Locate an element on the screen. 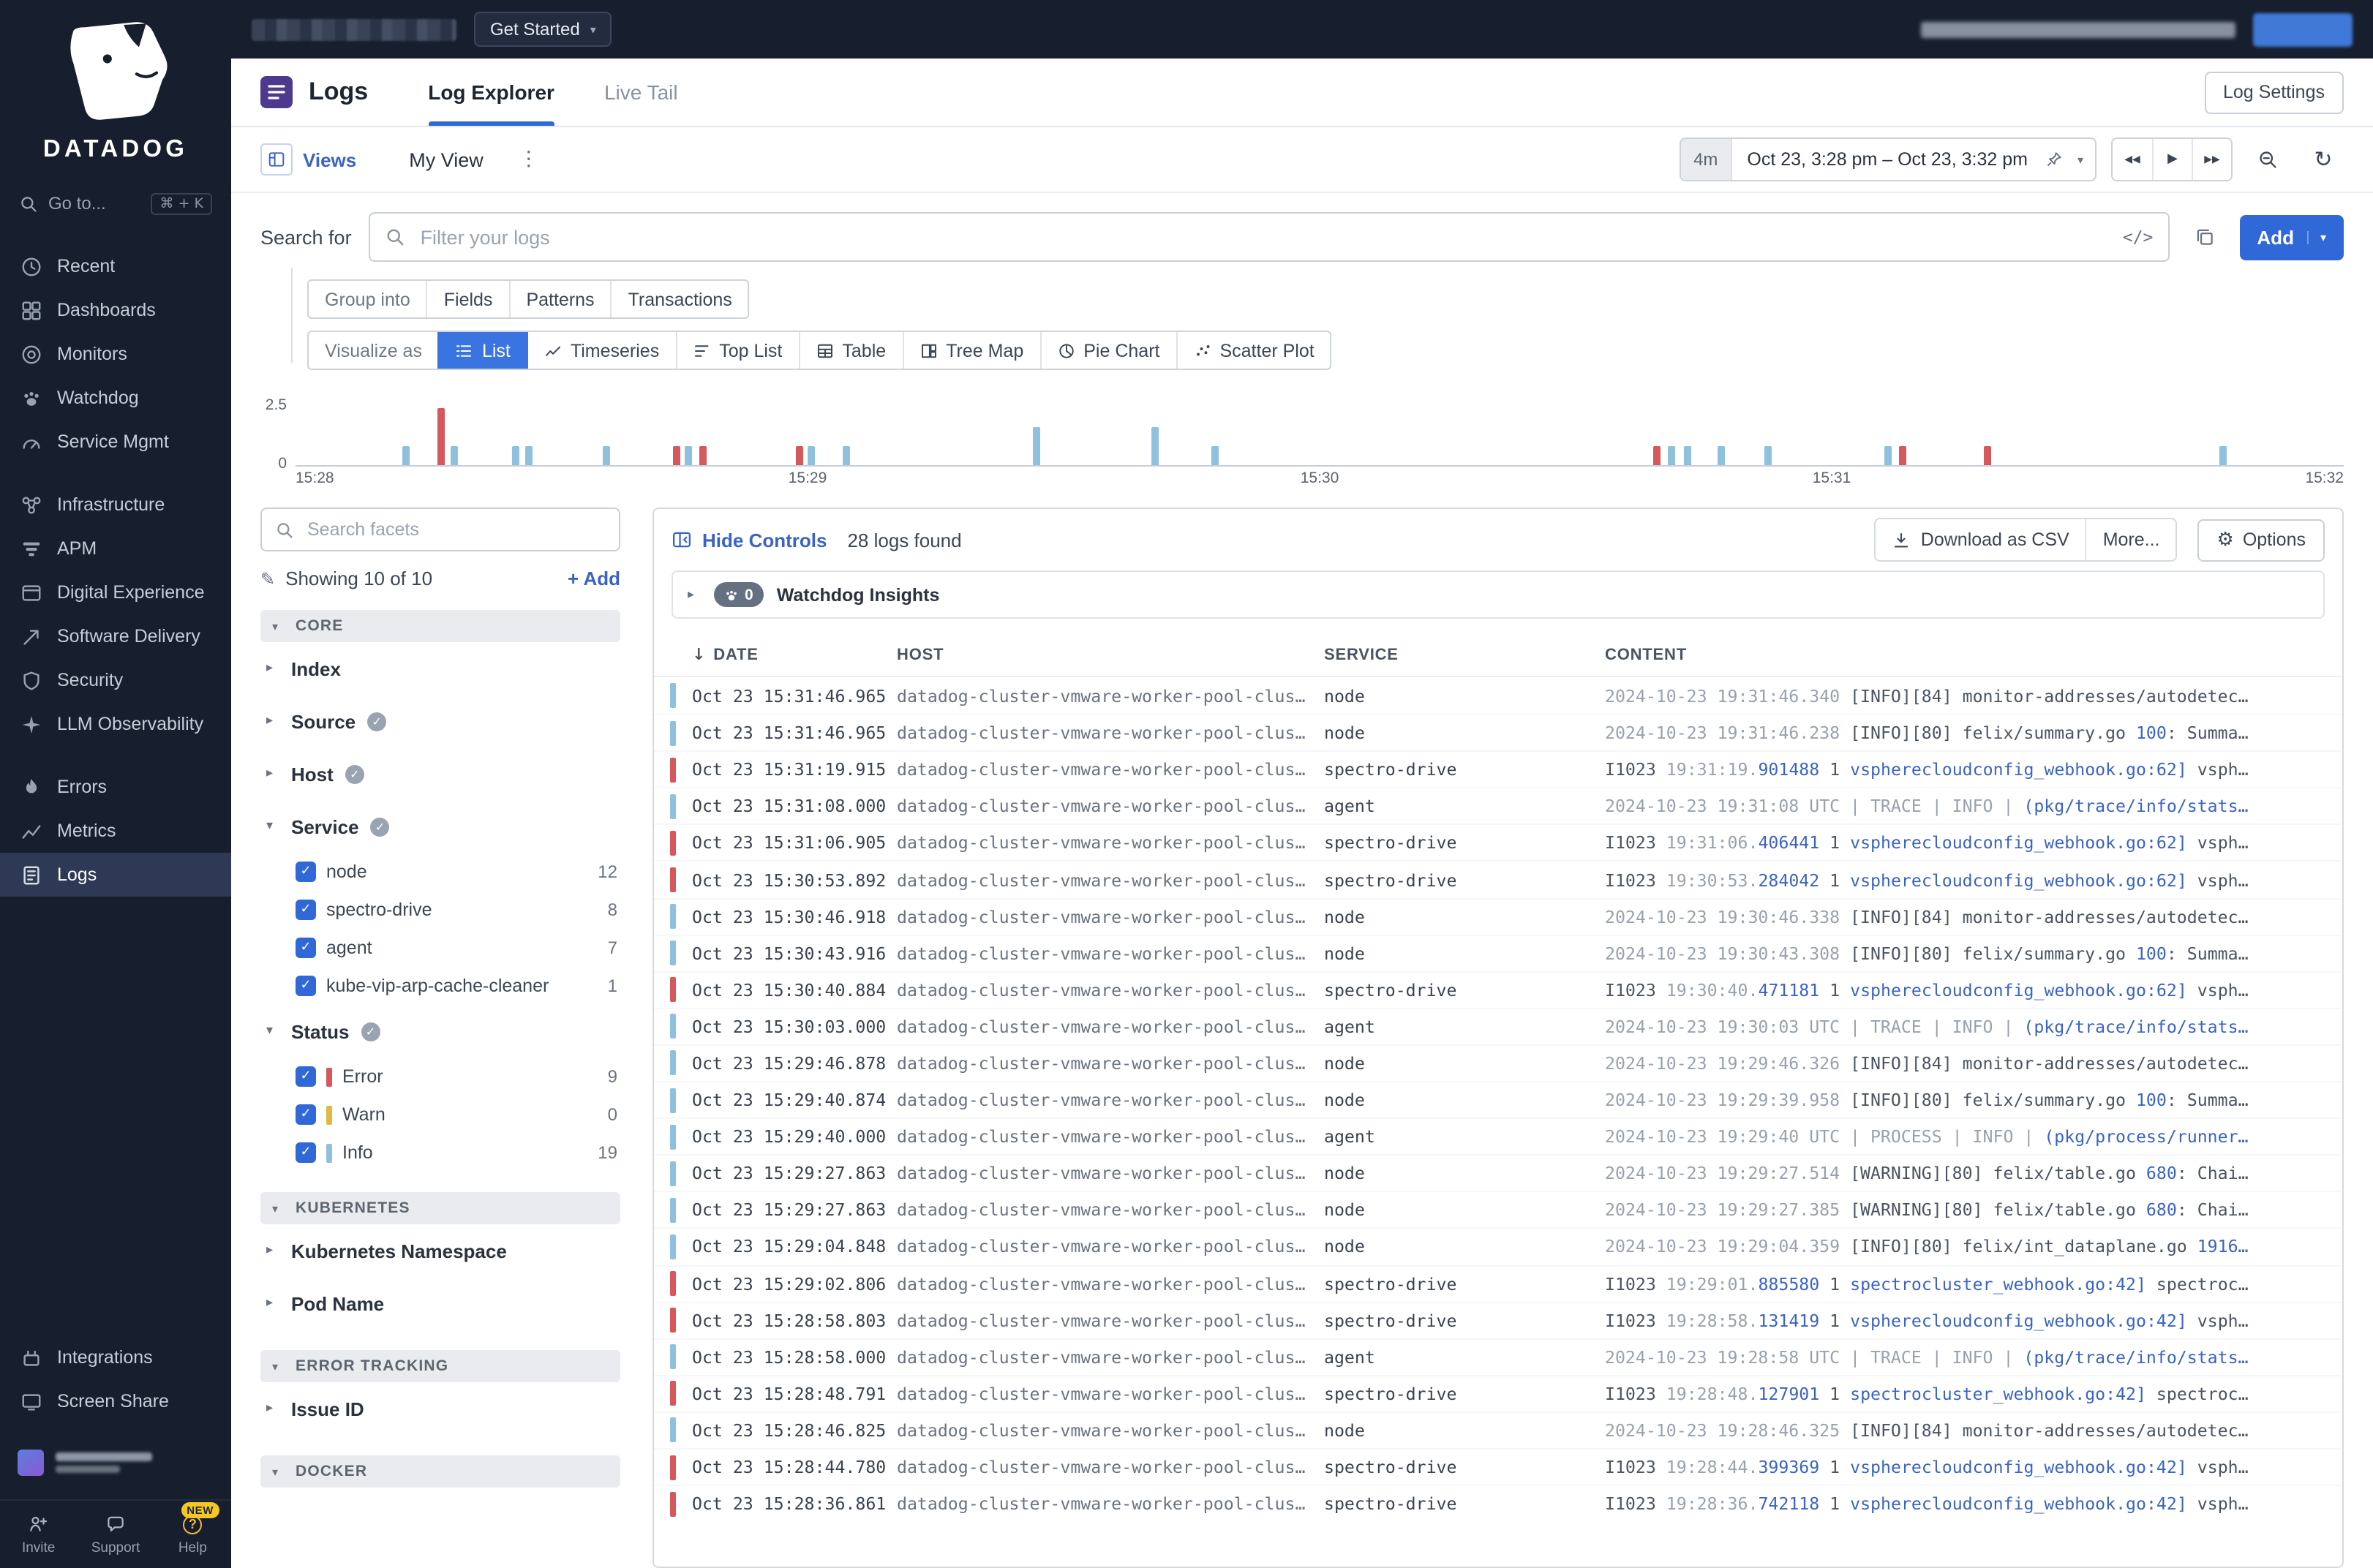 The image size is (2373, 1568). facet-section-core: ▾ CORE is located at coordinates (440, 626).